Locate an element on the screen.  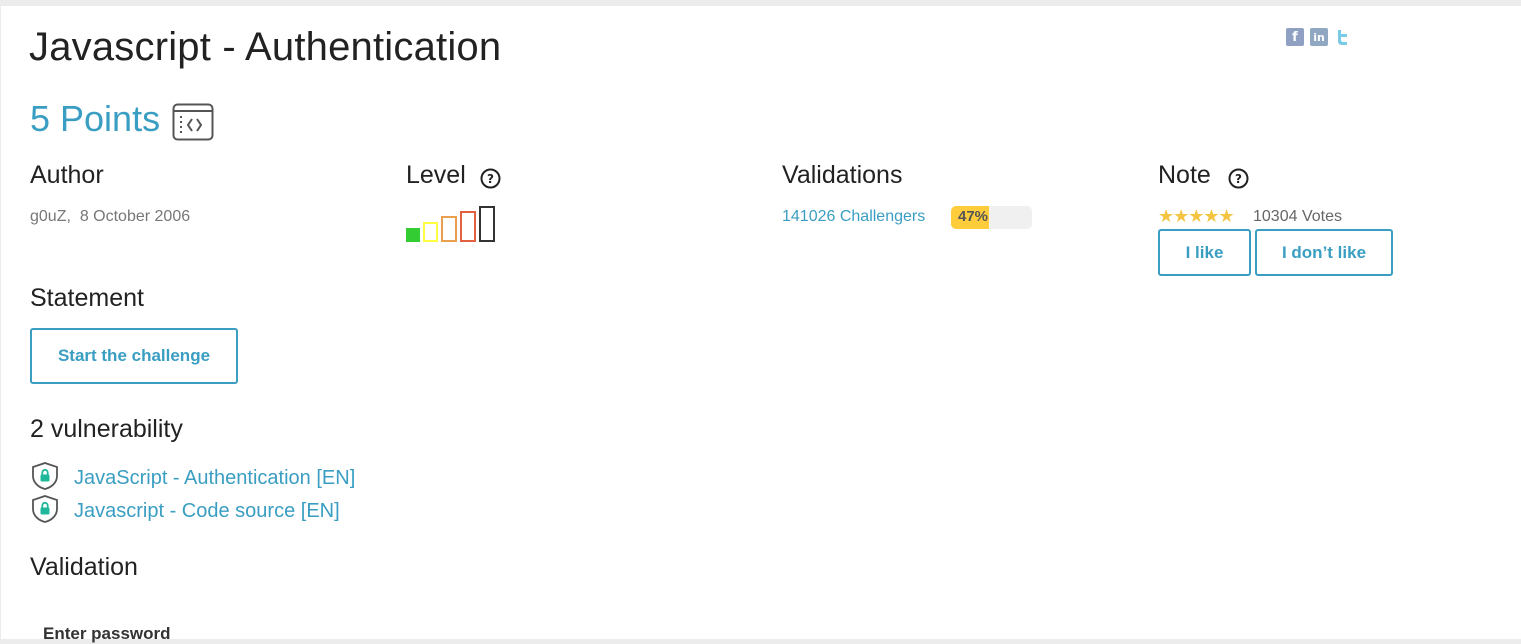
linkedin-icon: in is located at coordinates (1319, 37).